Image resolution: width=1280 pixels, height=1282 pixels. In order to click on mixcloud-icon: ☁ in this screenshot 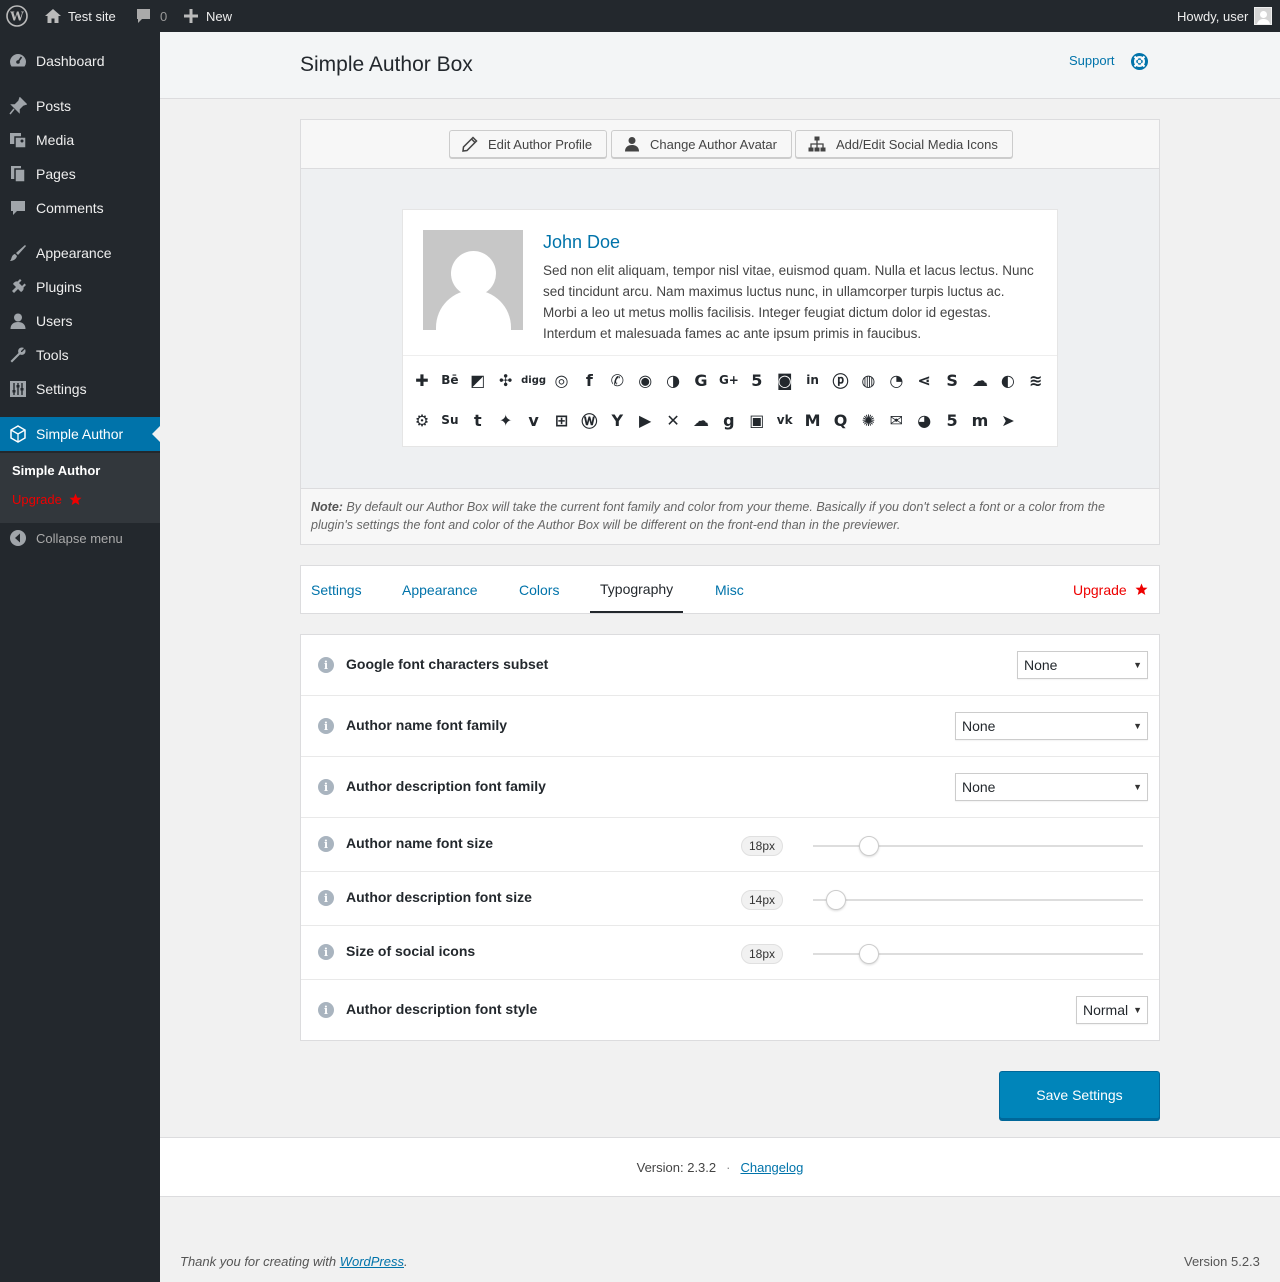, I will do `click(701, 420)`.